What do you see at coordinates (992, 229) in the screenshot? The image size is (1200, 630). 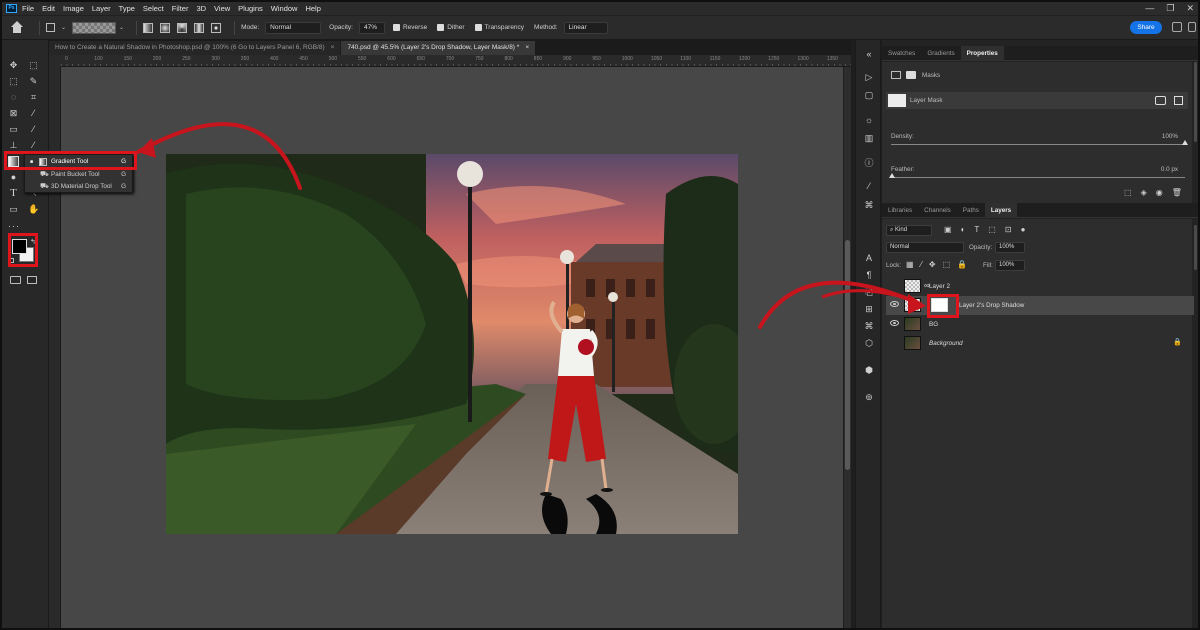 I see `shape-filter-icon: ⬚` at bounding box center [992, 229].